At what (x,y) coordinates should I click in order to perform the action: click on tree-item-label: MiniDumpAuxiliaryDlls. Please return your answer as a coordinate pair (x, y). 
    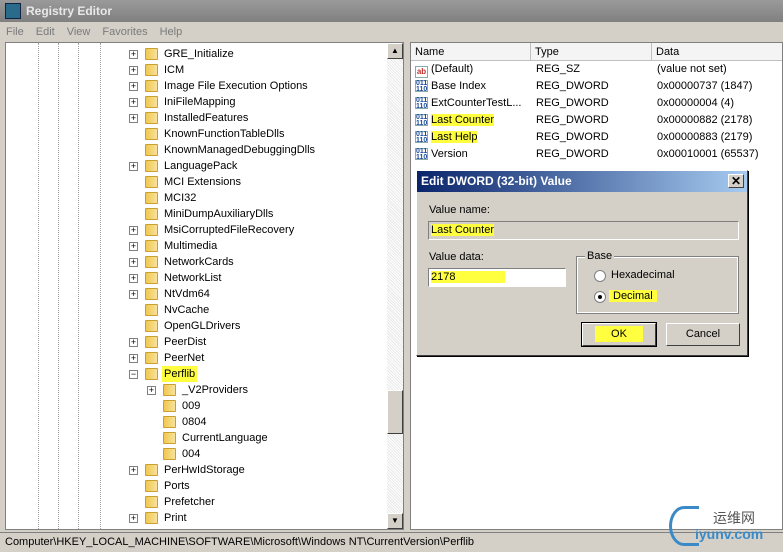
    Looking at the image, I should click on (219, 214).